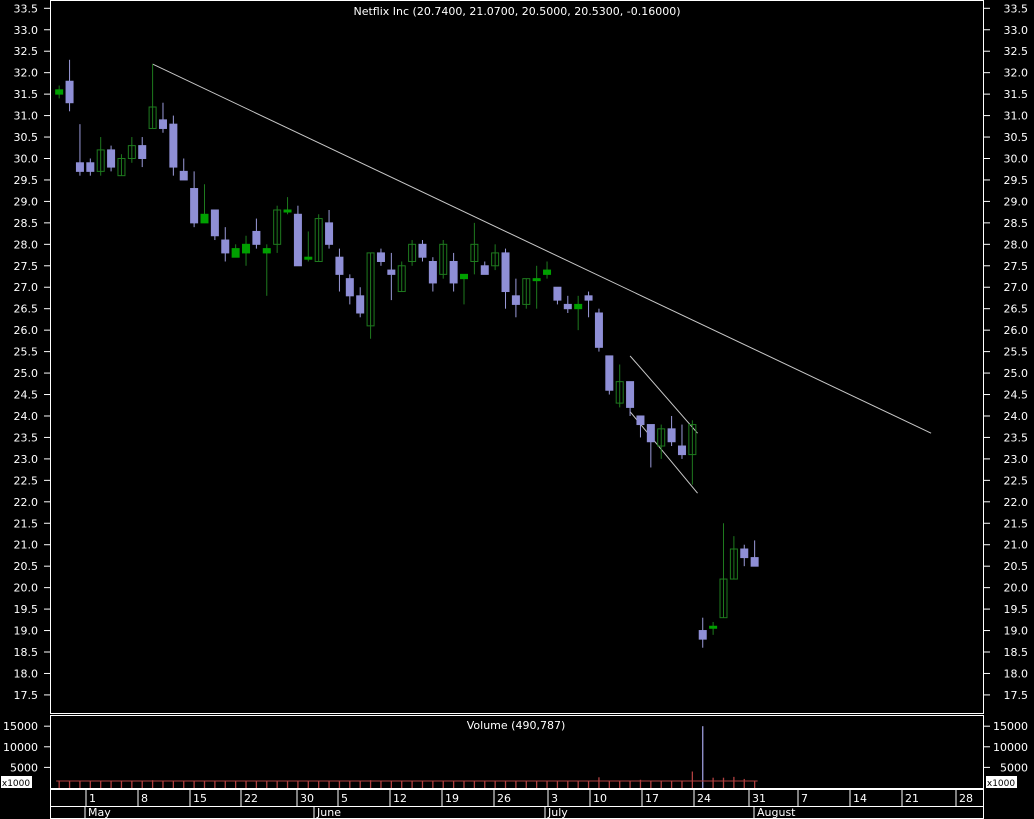 The width and height of the screenshot is (1034, 819). What do you see at coordinates (26, 652) in the screenshot?
I see `price-tick-label: 18.5` at bounding box center [26, 652].